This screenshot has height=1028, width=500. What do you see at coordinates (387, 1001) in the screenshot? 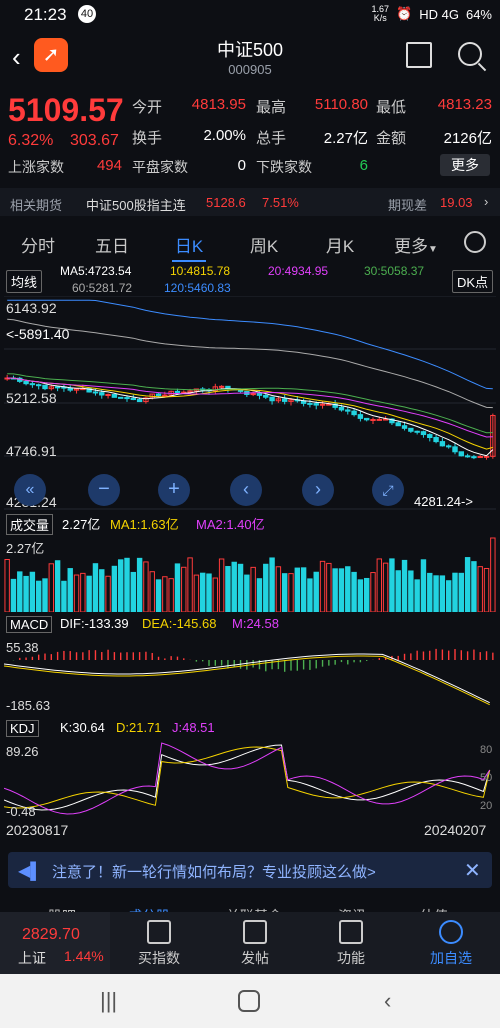
I see `back-icon: ‹` at bounding box center [387, 1001].